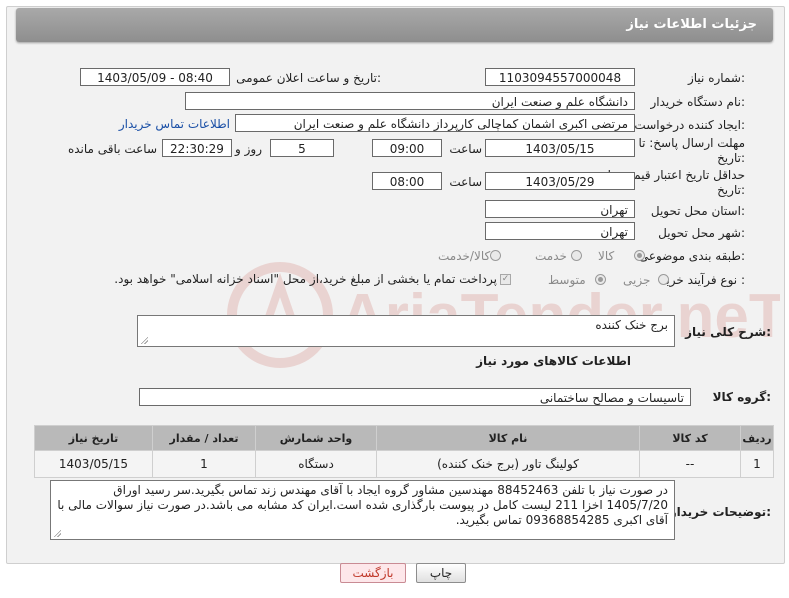  Describe the element at coordinates (757, 438) in the screenshot. I see `col-row: ردیف` at that location.